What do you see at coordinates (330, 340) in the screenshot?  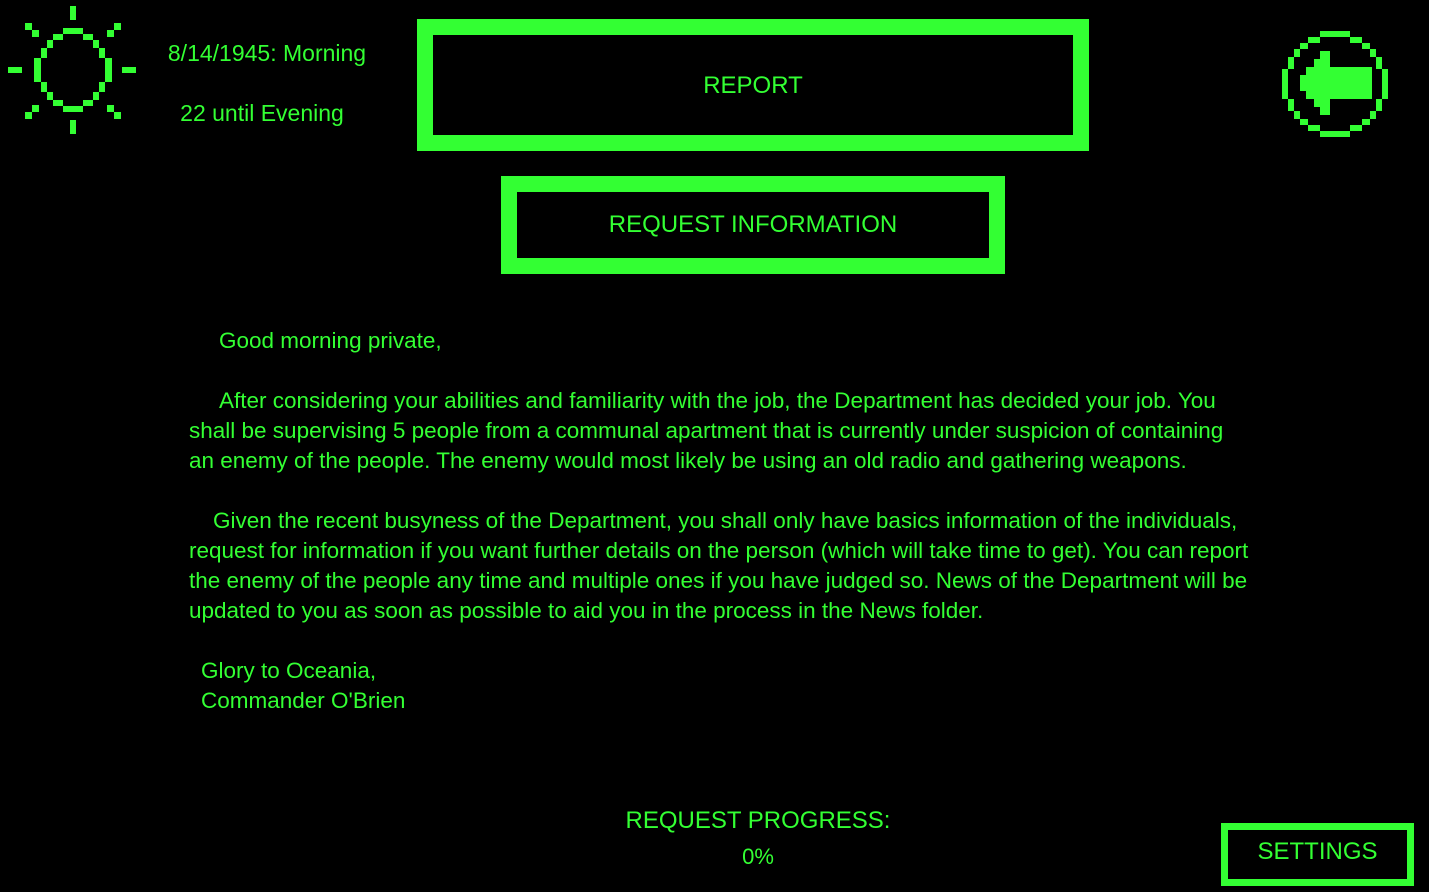 I see `letter-greeting: Good morning private,` at bounding box center [330, 340].